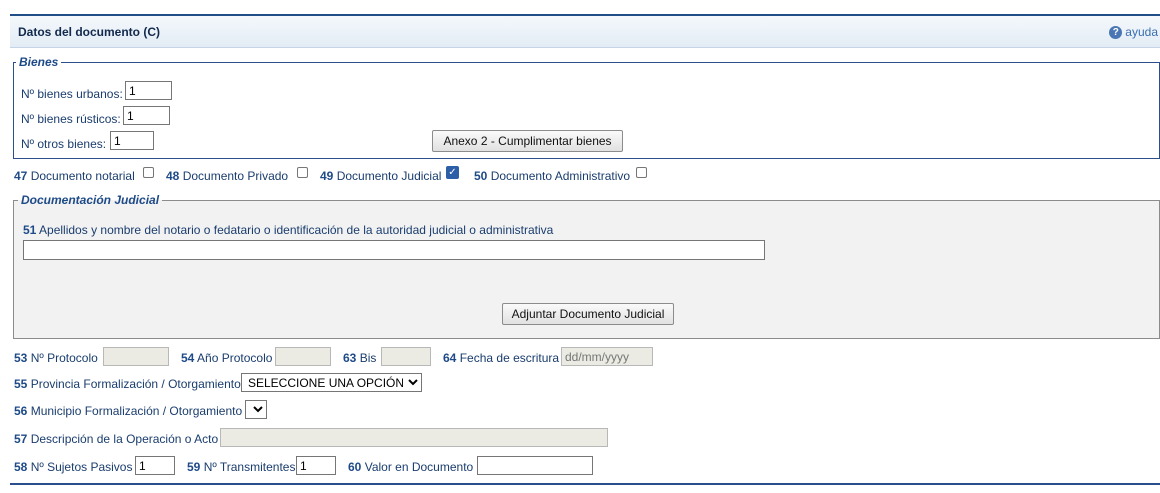 This screenshot has height=493, width=1160. What do you see at coordinates (607, 356) in the screenshot?
I see `f64-fecha-input` at bounding box center [607, 356].